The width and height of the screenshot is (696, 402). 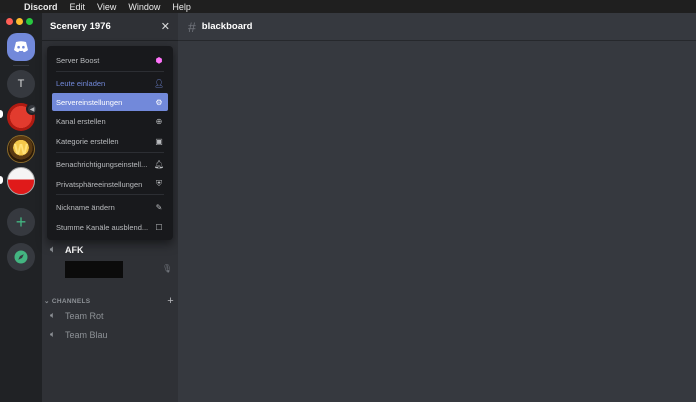 I want to click on minimize-window-button, so click(x=19, y=21).